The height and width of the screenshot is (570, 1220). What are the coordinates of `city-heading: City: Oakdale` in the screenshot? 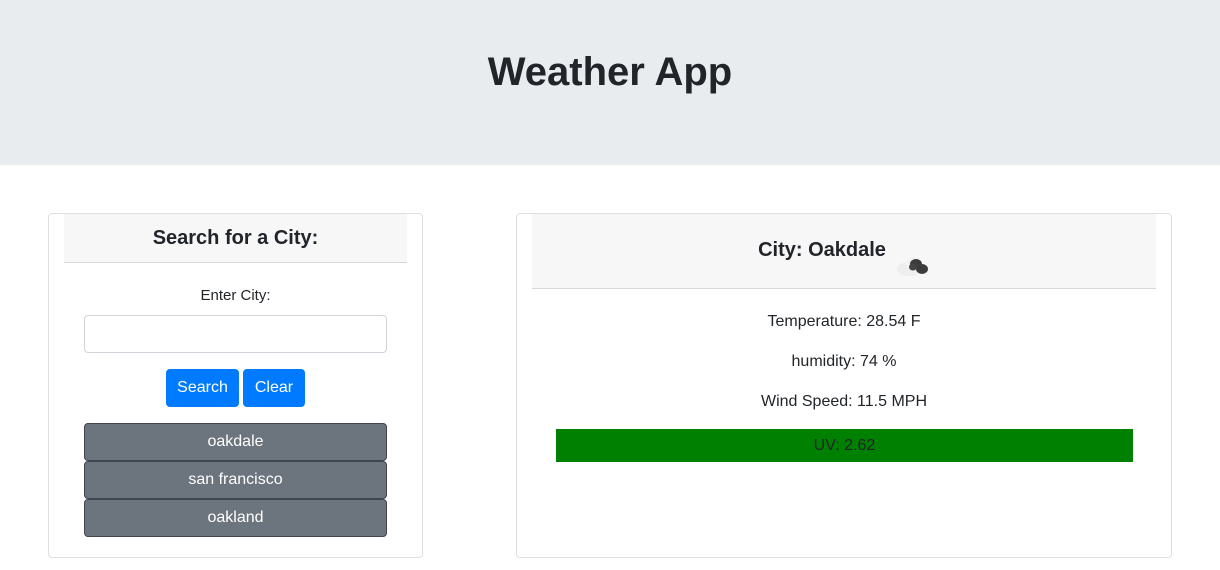 It's located at (844, 251).